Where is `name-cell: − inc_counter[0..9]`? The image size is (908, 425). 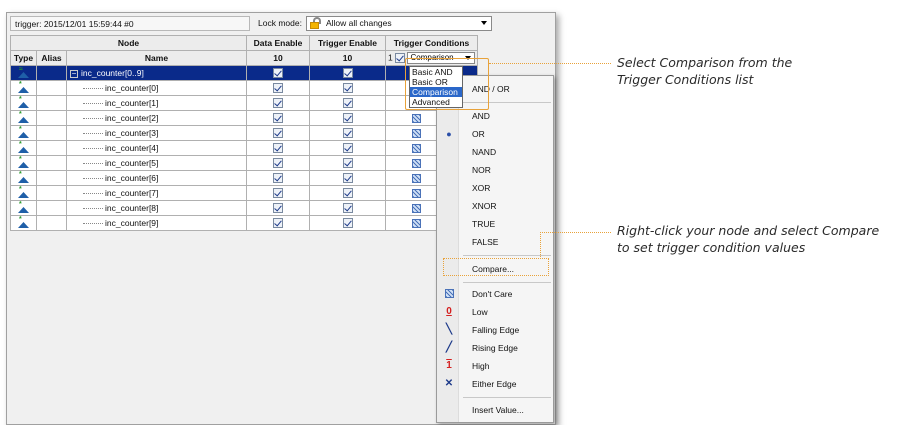 name-cell: − inc_counter[0..9] is located at coordinates (156, 73).